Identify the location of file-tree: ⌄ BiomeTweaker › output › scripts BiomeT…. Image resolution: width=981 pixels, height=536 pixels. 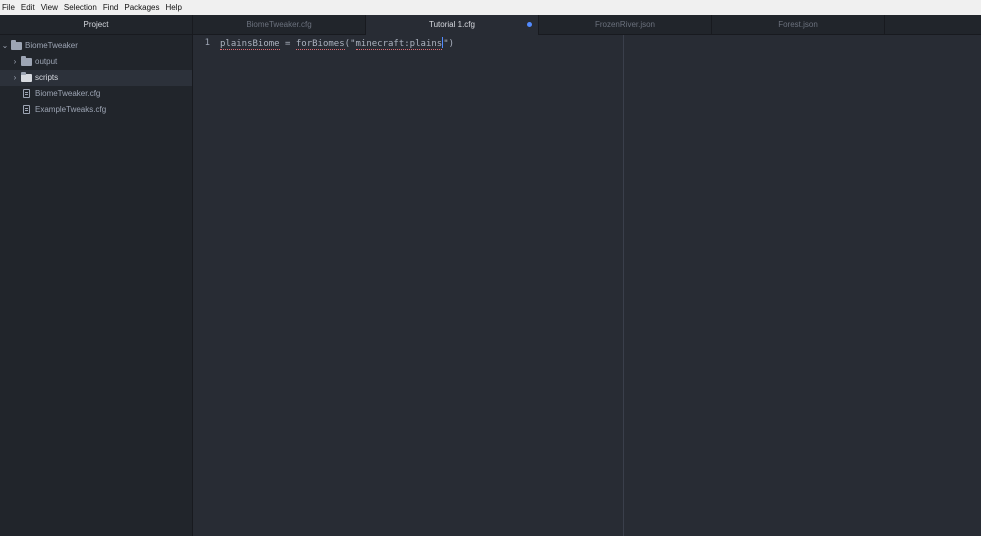
(96, 76).